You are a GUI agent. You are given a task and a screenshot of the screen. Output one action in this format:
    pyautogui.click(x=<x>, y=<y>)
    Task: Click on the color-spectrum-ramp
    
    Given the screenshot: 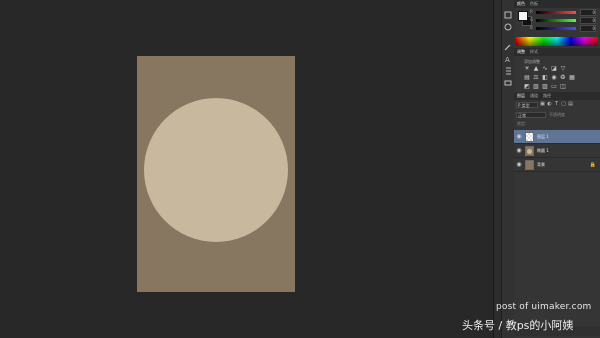 What is the action you would take?
    pyautogui.click(x=557, y=41)
    